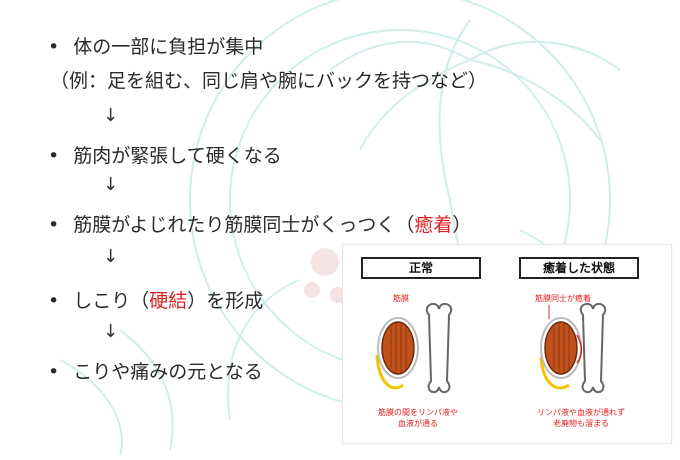 The height and width of the screenshot is (460, 680). Describe the element at coordinates (414, 348) in the screenshot. I see `normal-muscle-illustration` at that location.